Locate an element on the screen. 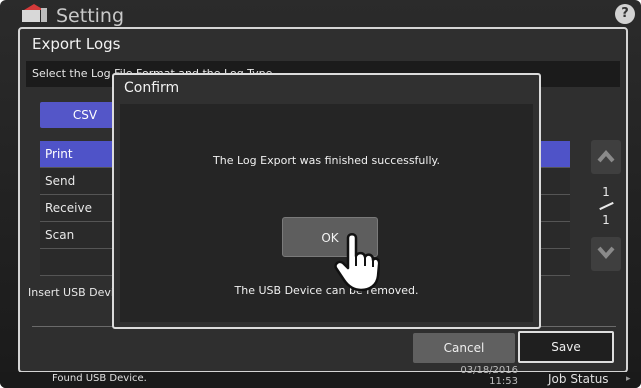 The height and width of the screenshot is (388, 641). status-date: 03/18/2016 is located at coordinates (489, 370).